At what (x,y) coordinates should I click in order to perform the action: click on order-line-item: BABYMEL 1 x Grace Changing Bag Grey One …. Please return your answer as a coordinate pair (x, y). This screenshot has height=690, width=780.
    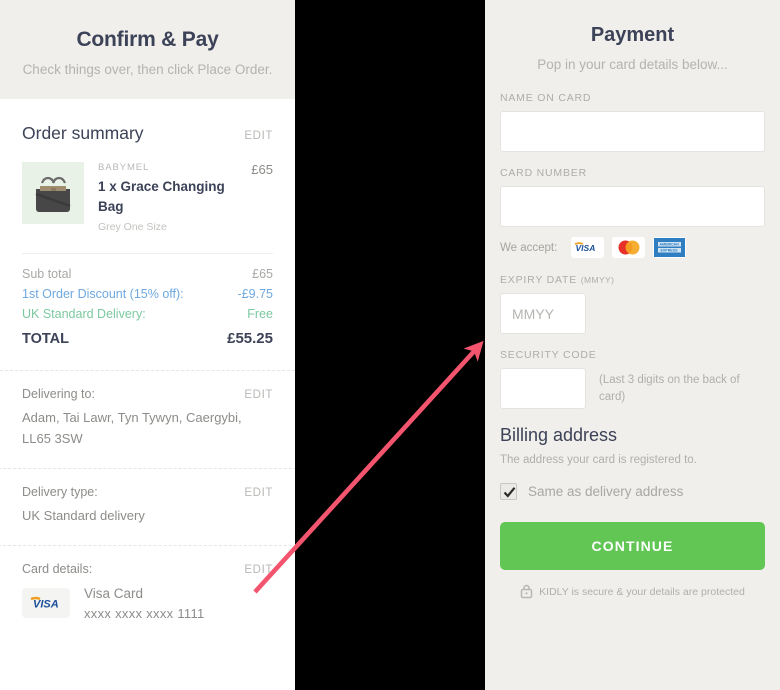
    Looking at the image, I should click on (147, 198).